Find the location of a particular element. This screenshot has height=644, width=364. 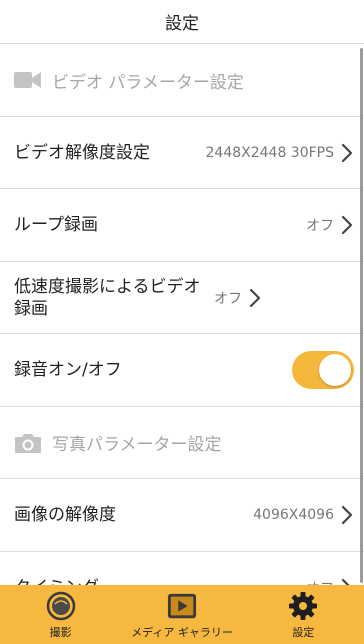

photo-section-header: 写真パラメーター設定 is located at coordinates (182, 443).